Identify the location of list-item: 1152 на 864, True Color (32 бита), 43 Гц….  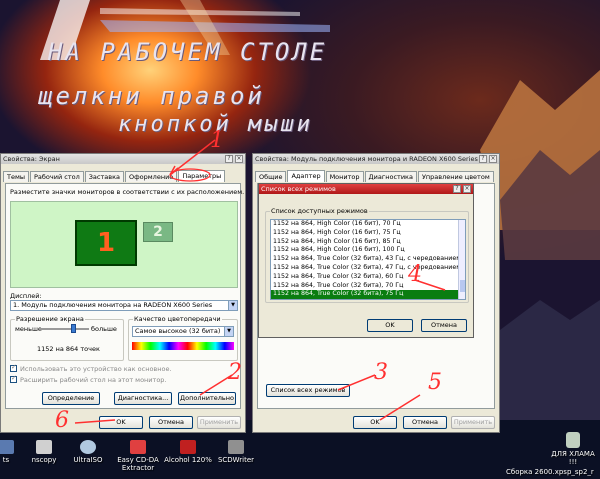
(368, 259).